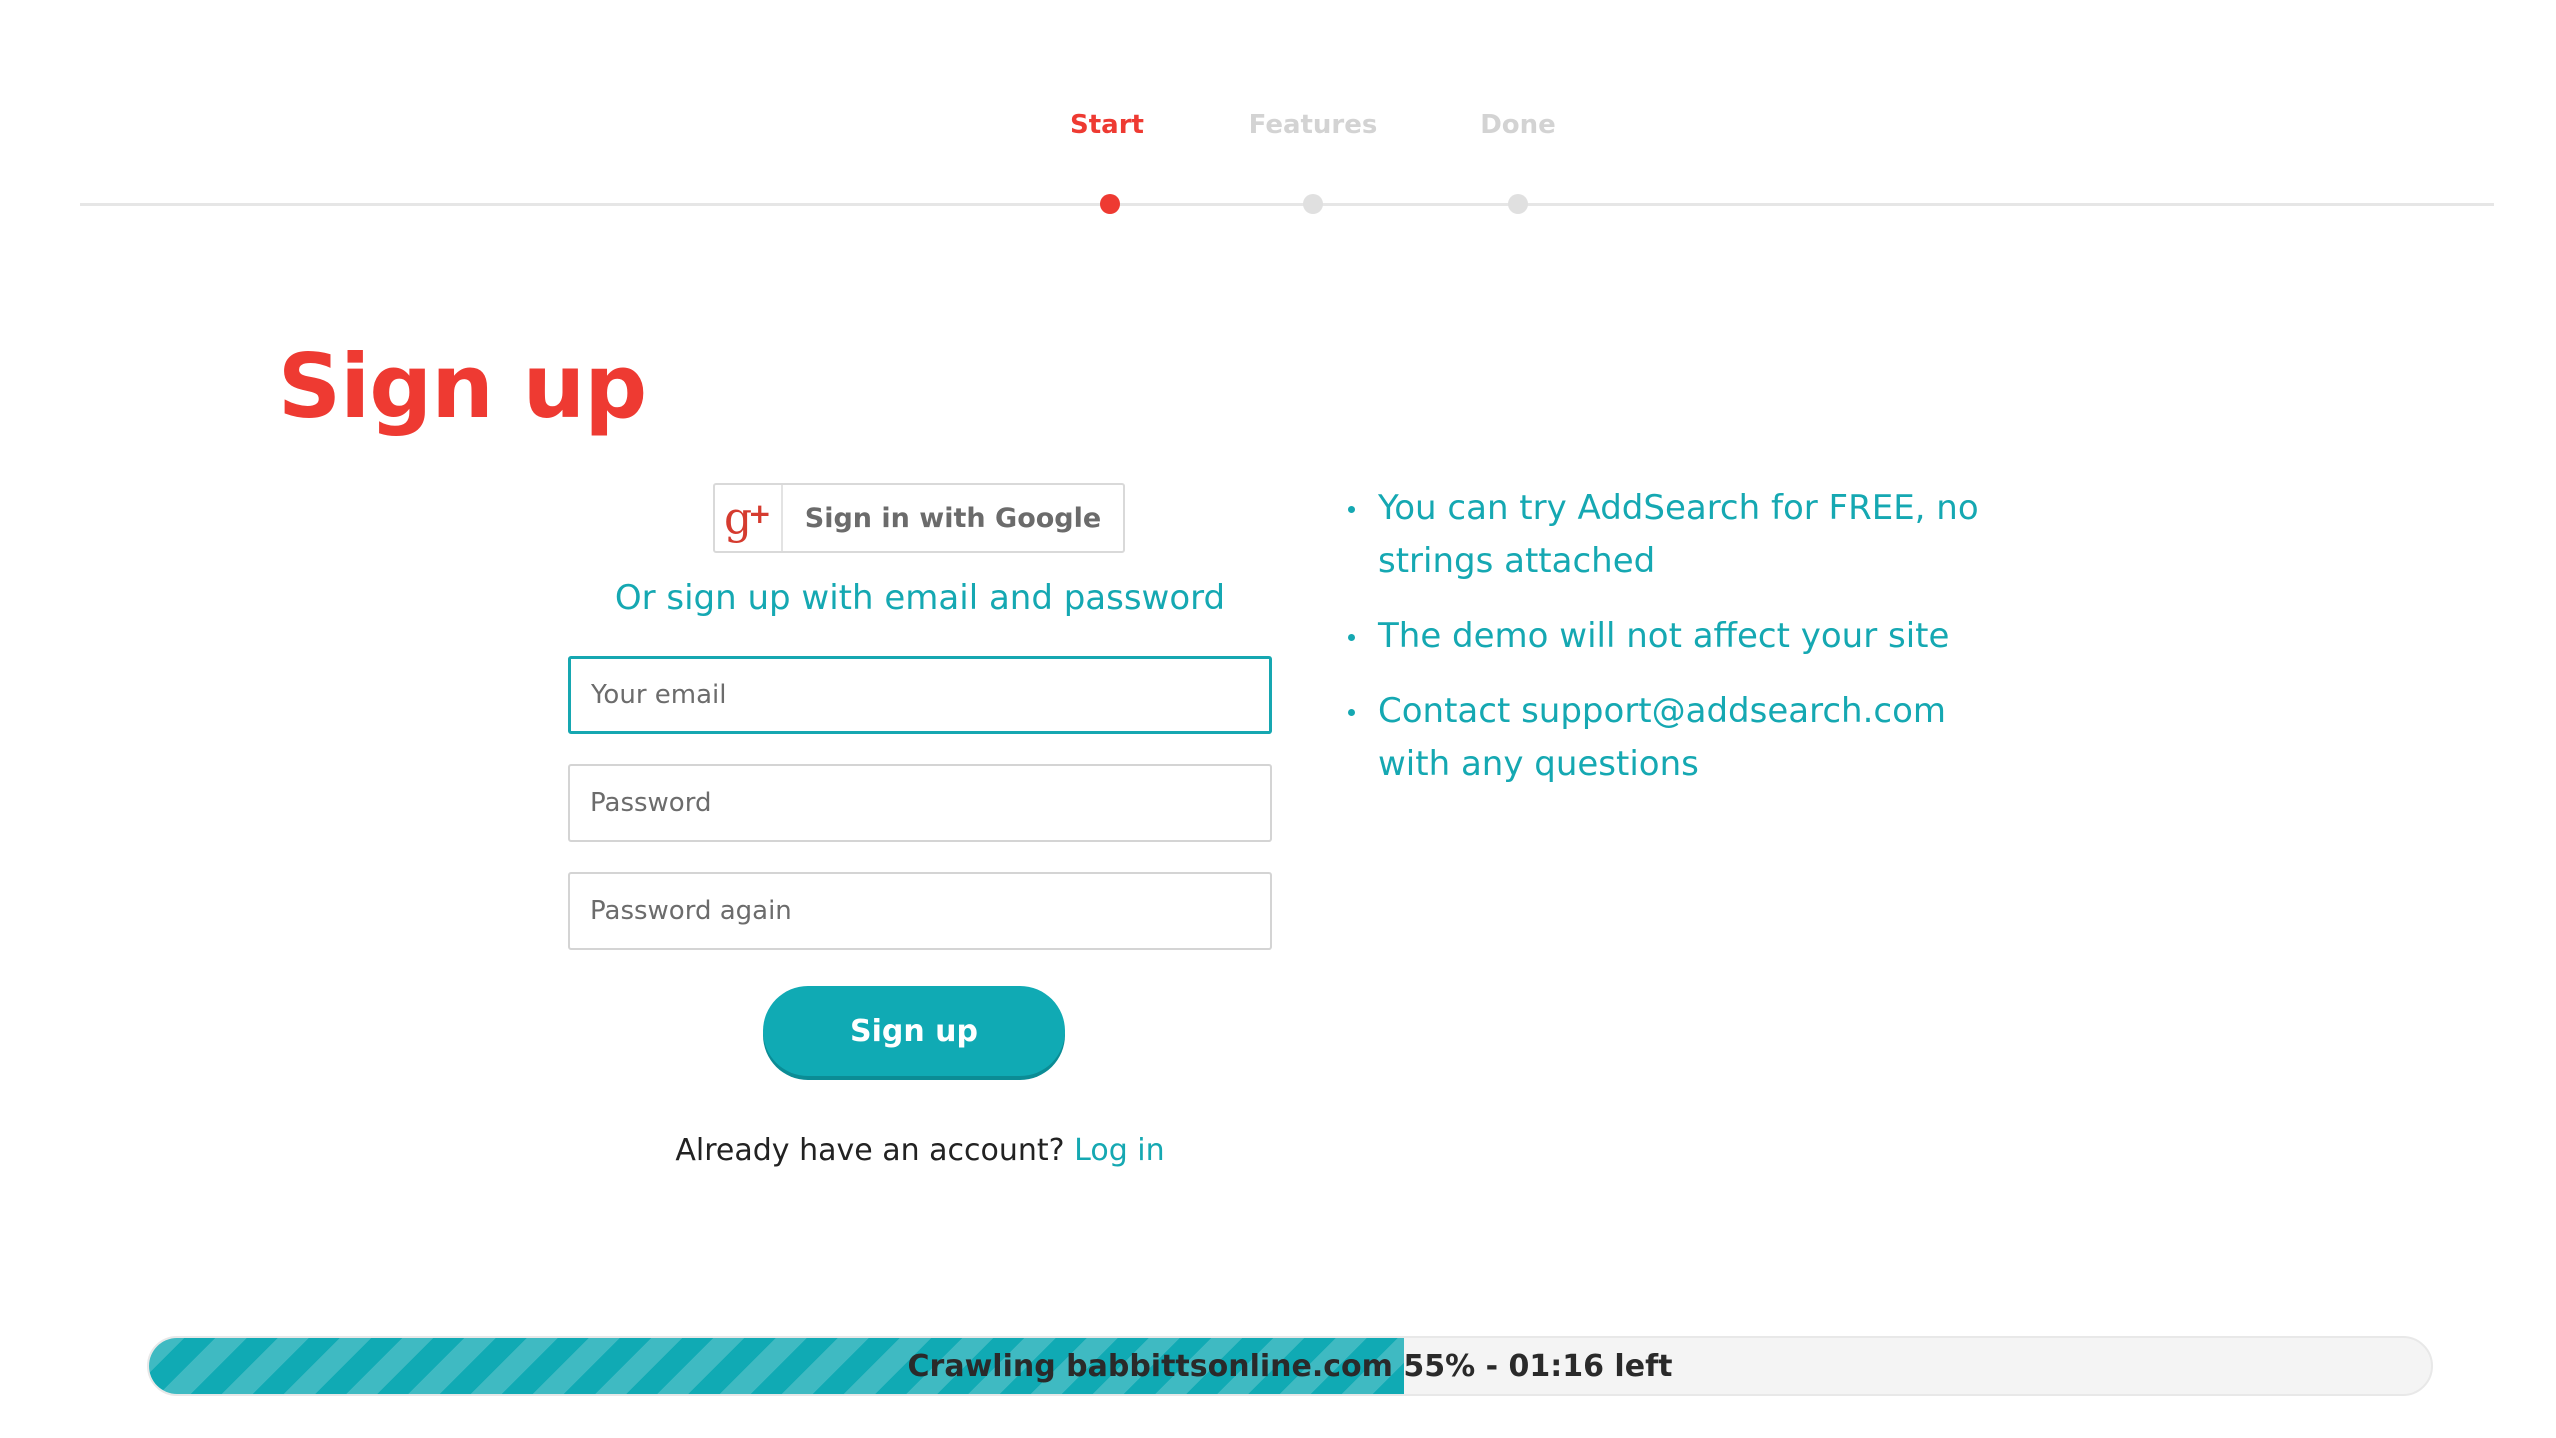 The width and height of the screenshot is (2556, 1438). Describe the element at coordinates (953, 518) in the screenshot. I see `google-signin-label: Sign in with Google` at that location.